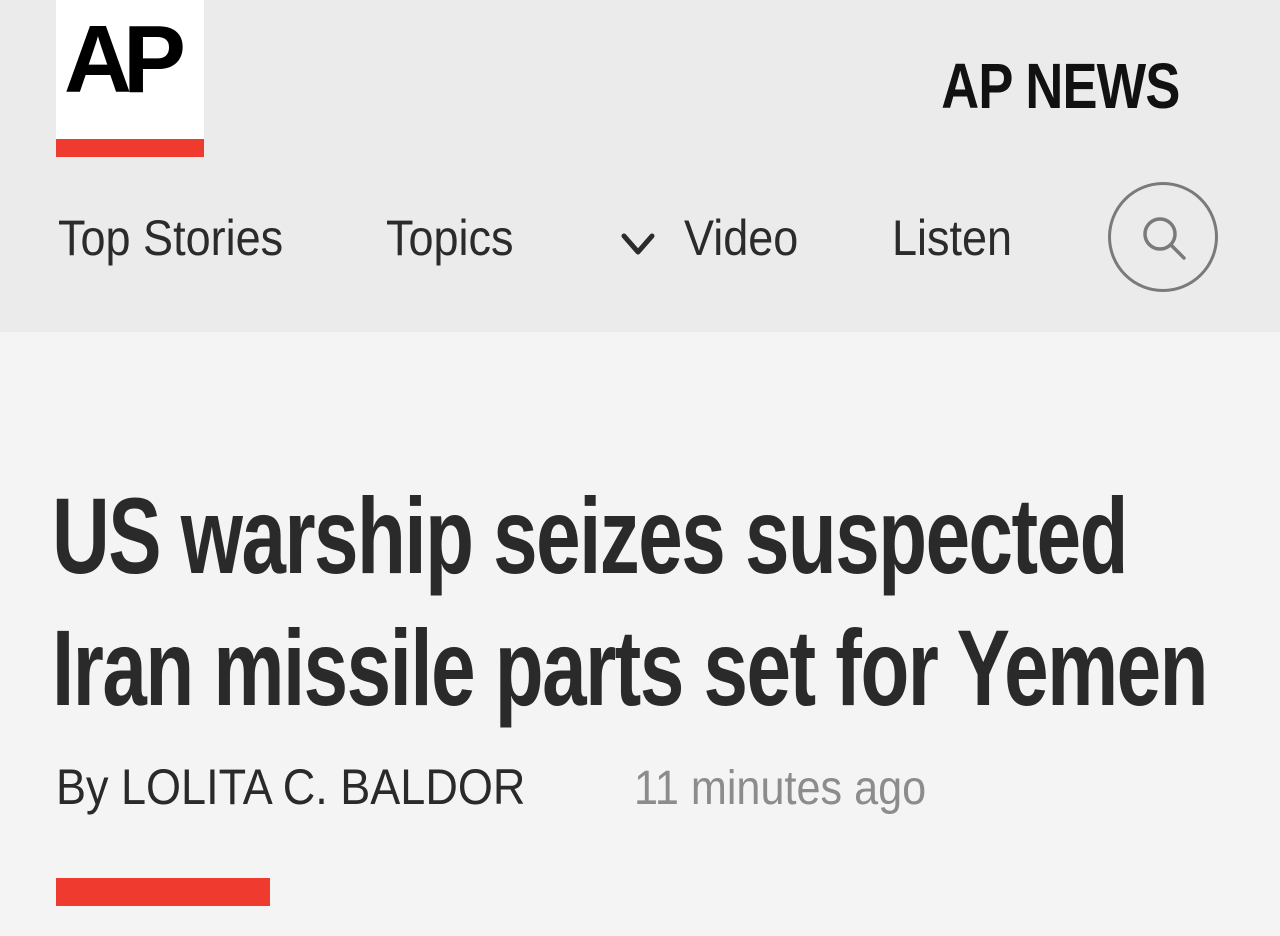 The width and height of the screenshot is (1280, 936). I want to click on headline-line: Iran missile parts set for Yemen, so click(630, 667).